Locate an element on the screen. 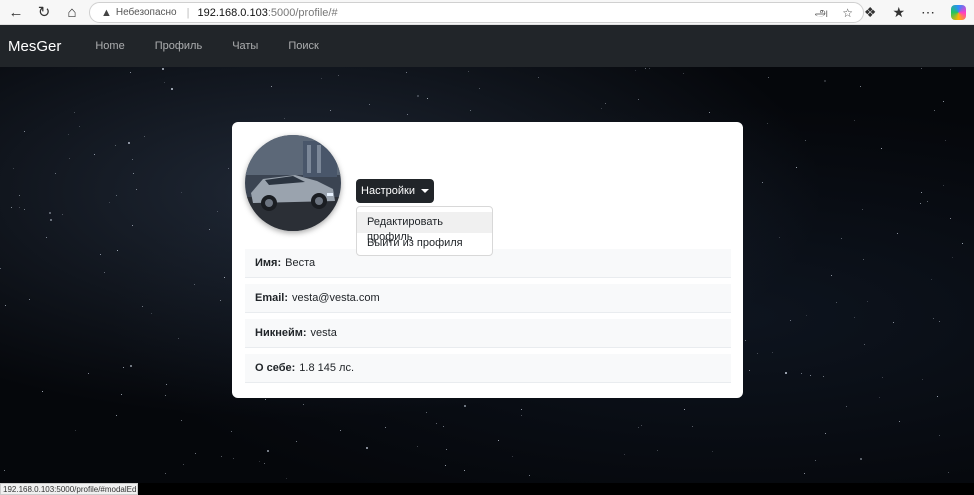  app-navbar: MesGer Home Профиль Чаты Поиск is located at coordinates (487, 46).